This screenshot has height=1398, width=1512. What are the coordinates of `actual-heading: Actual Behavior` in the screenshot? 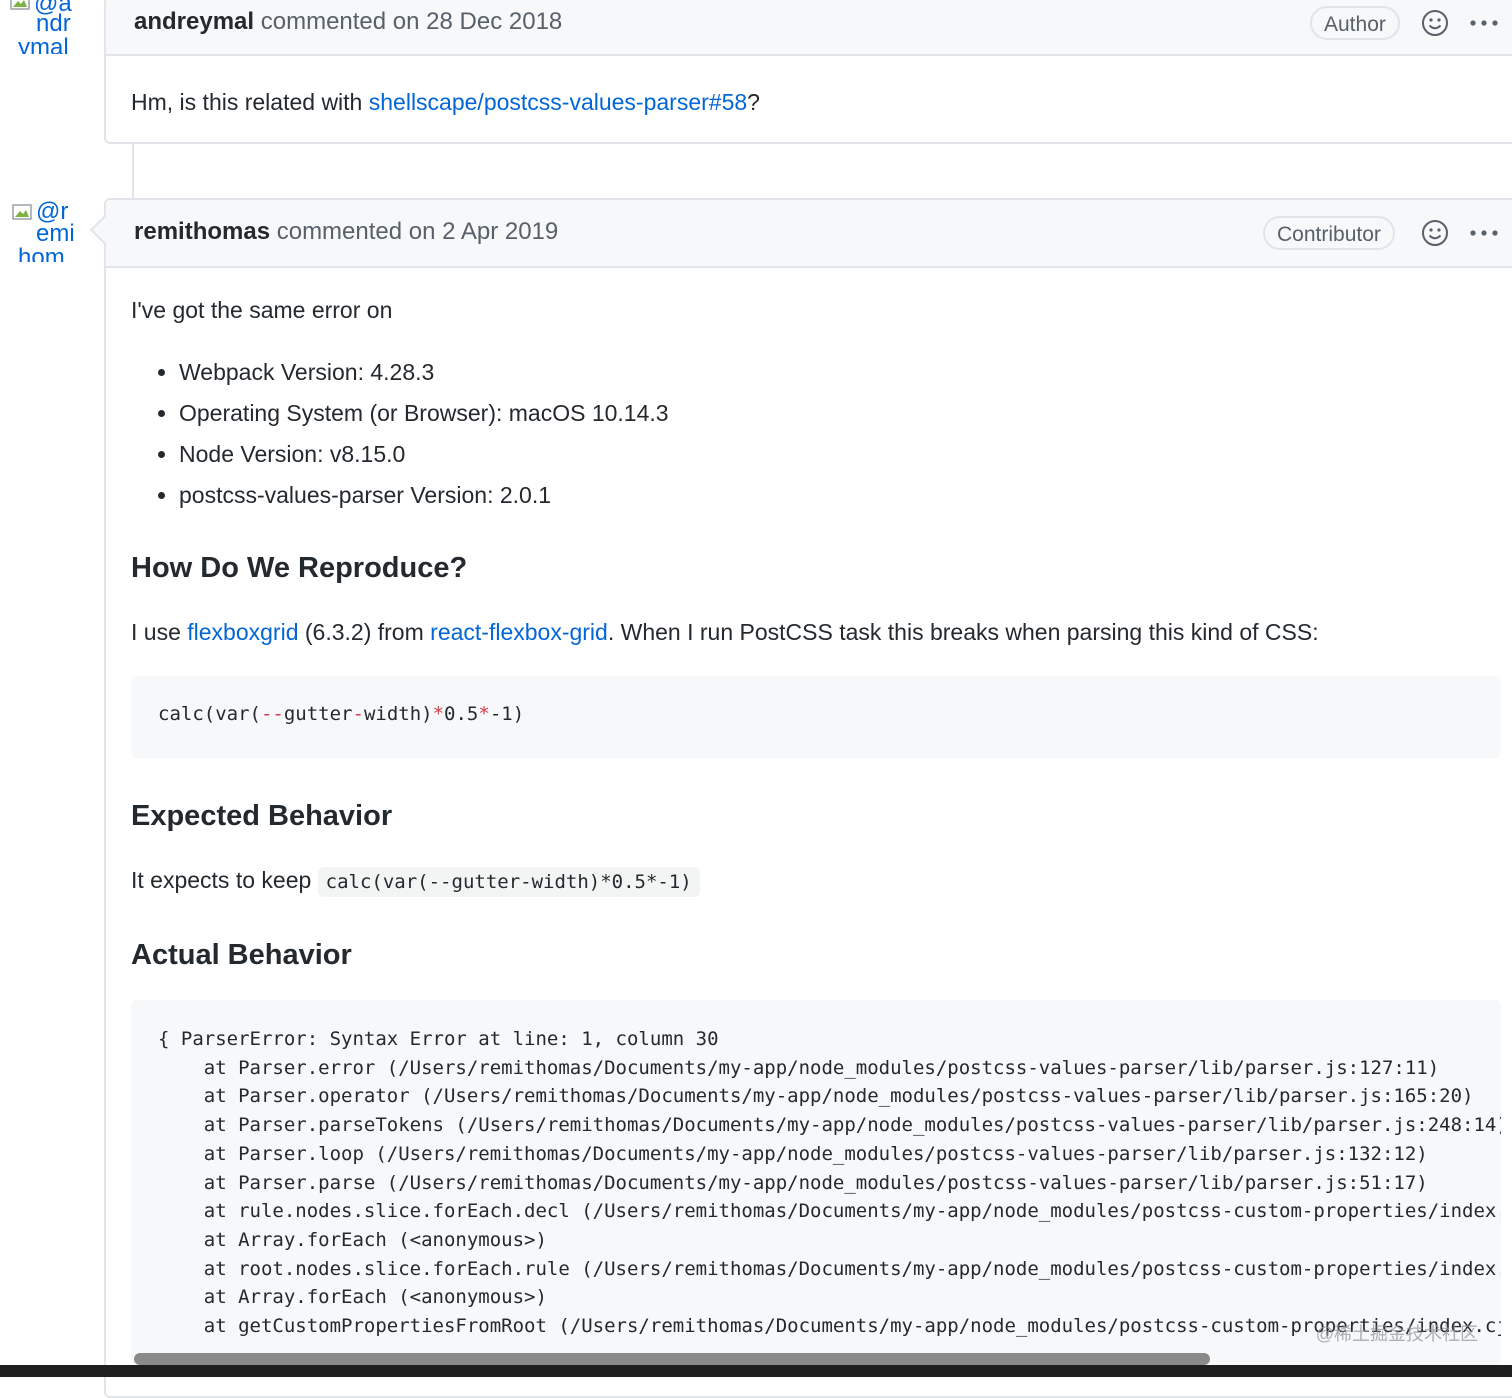 It's located at (241, 955).